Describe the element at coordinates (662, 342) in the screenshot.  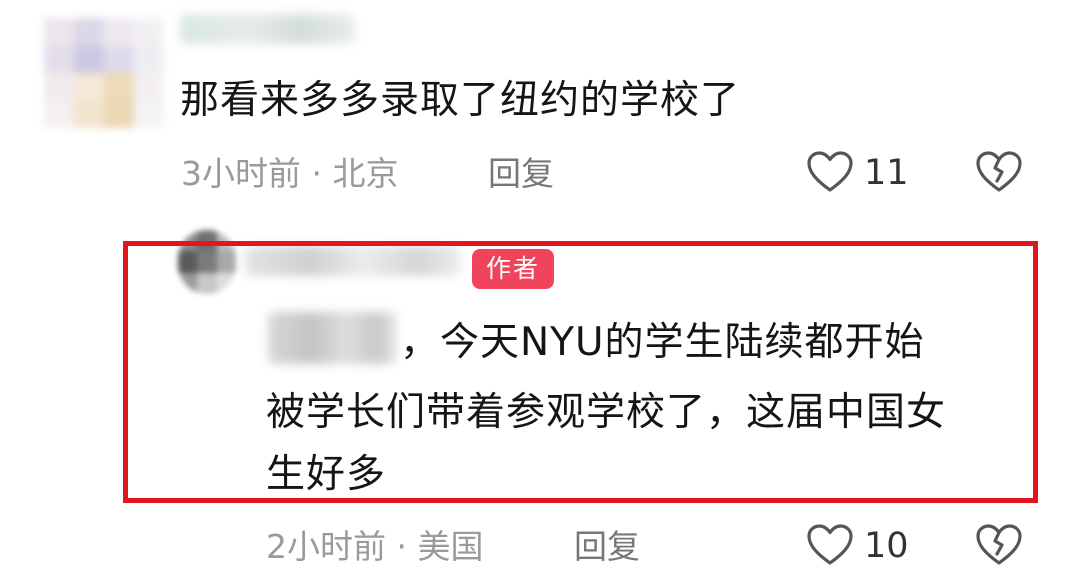
I see `reply-text-line-1: ，今天NYU的学生陆续都开始` at that location.